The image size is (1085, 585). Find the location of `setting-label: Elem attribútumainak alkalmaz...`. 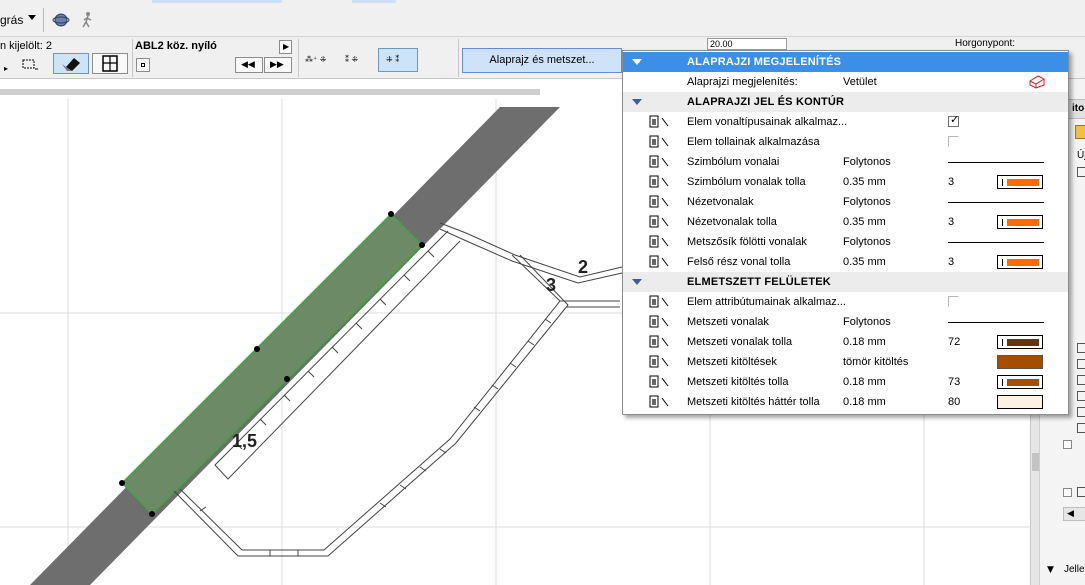

setting-label: Elem attribútumainak alkalmaz... is located at coordinates (766, 302).